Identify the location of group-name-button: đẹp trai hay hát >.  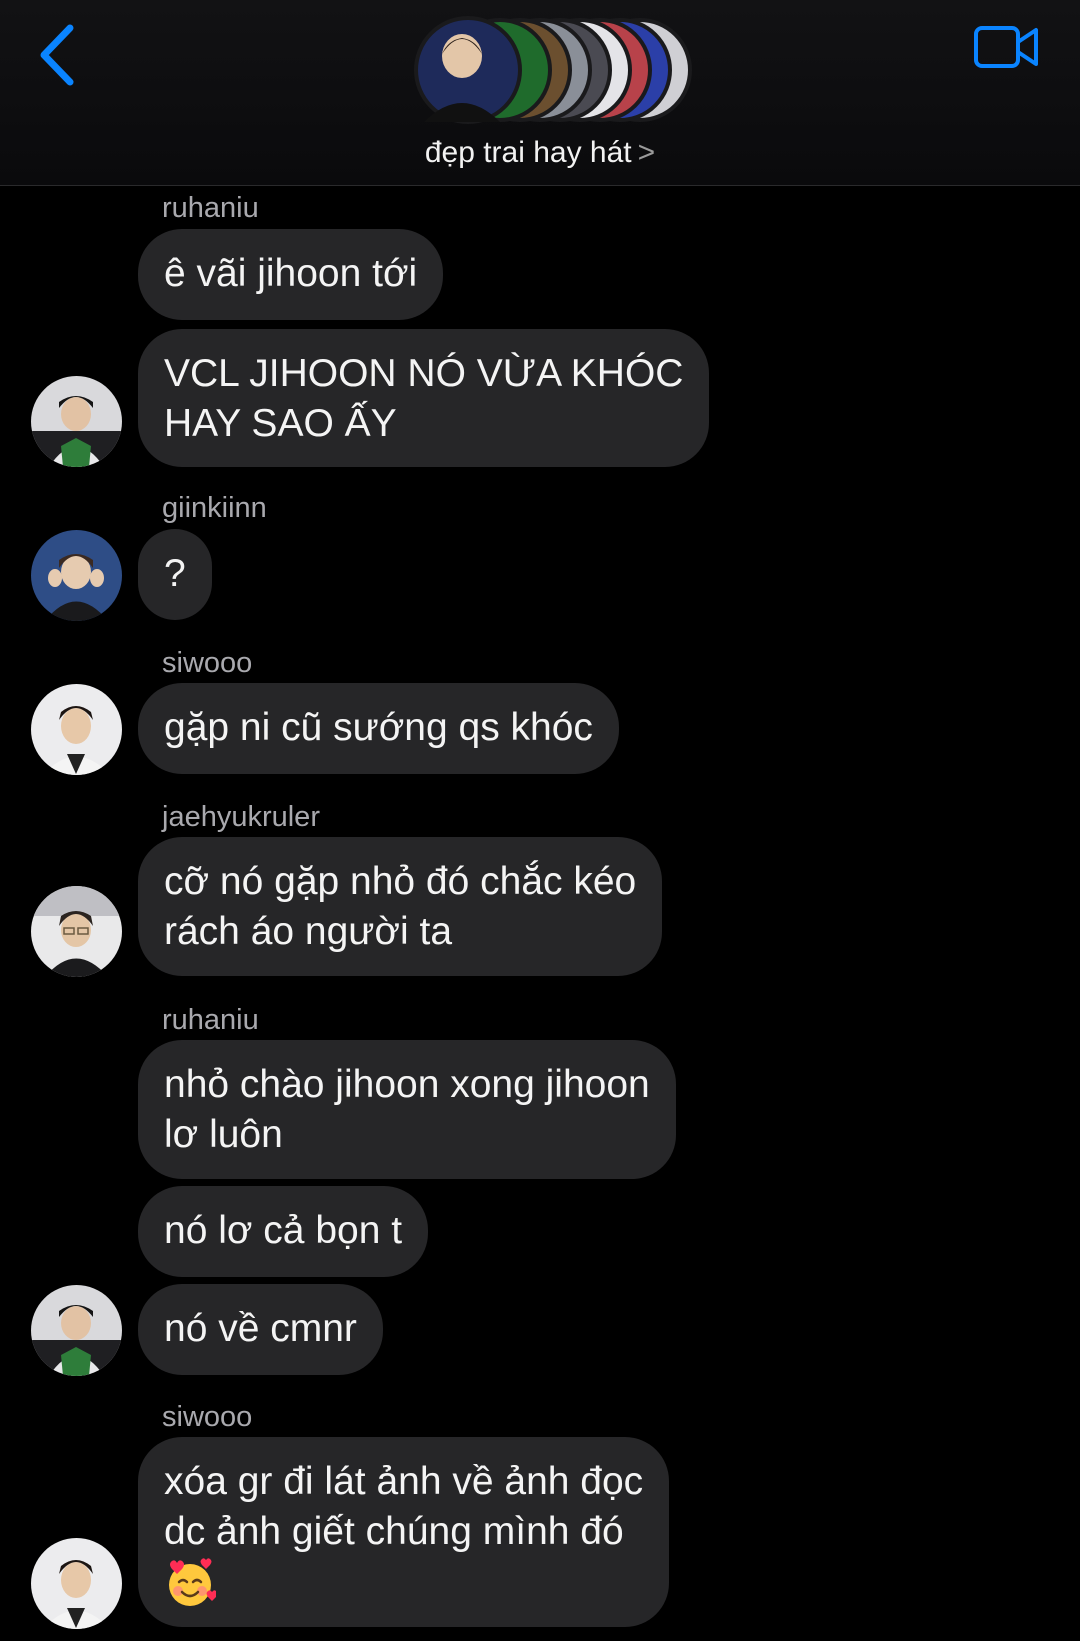
(540, 153).